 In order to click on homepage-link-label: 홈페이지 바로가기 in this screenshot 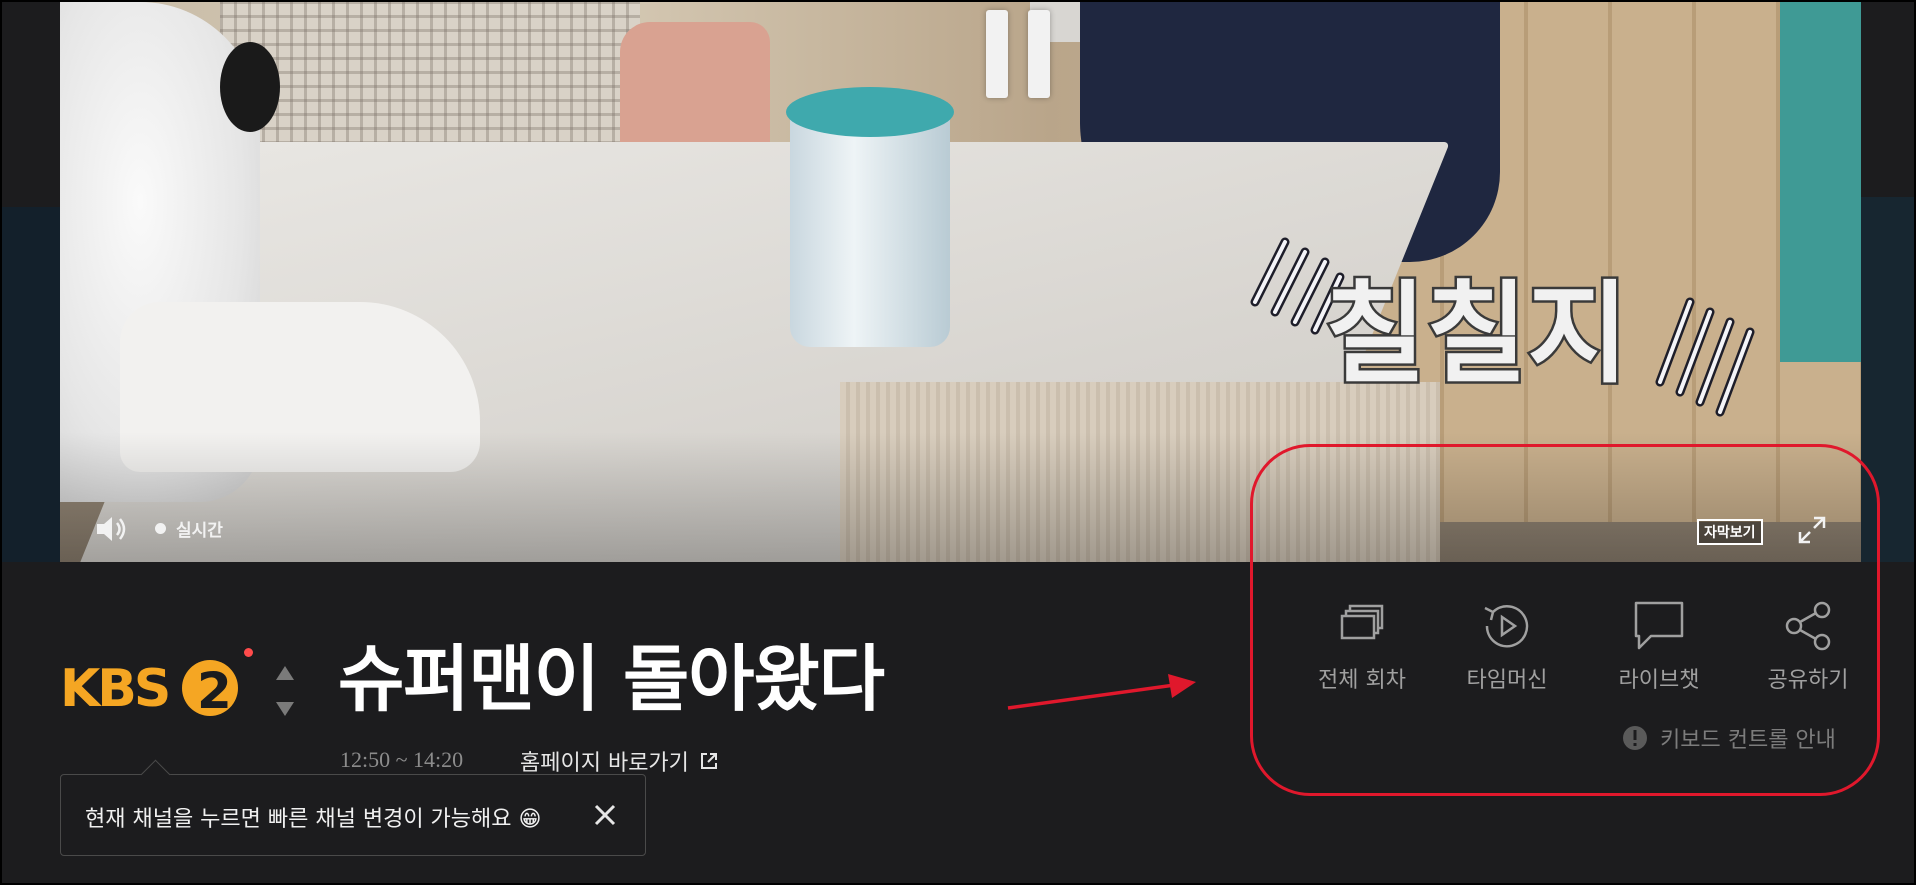, I will do `click(604, 763)`.